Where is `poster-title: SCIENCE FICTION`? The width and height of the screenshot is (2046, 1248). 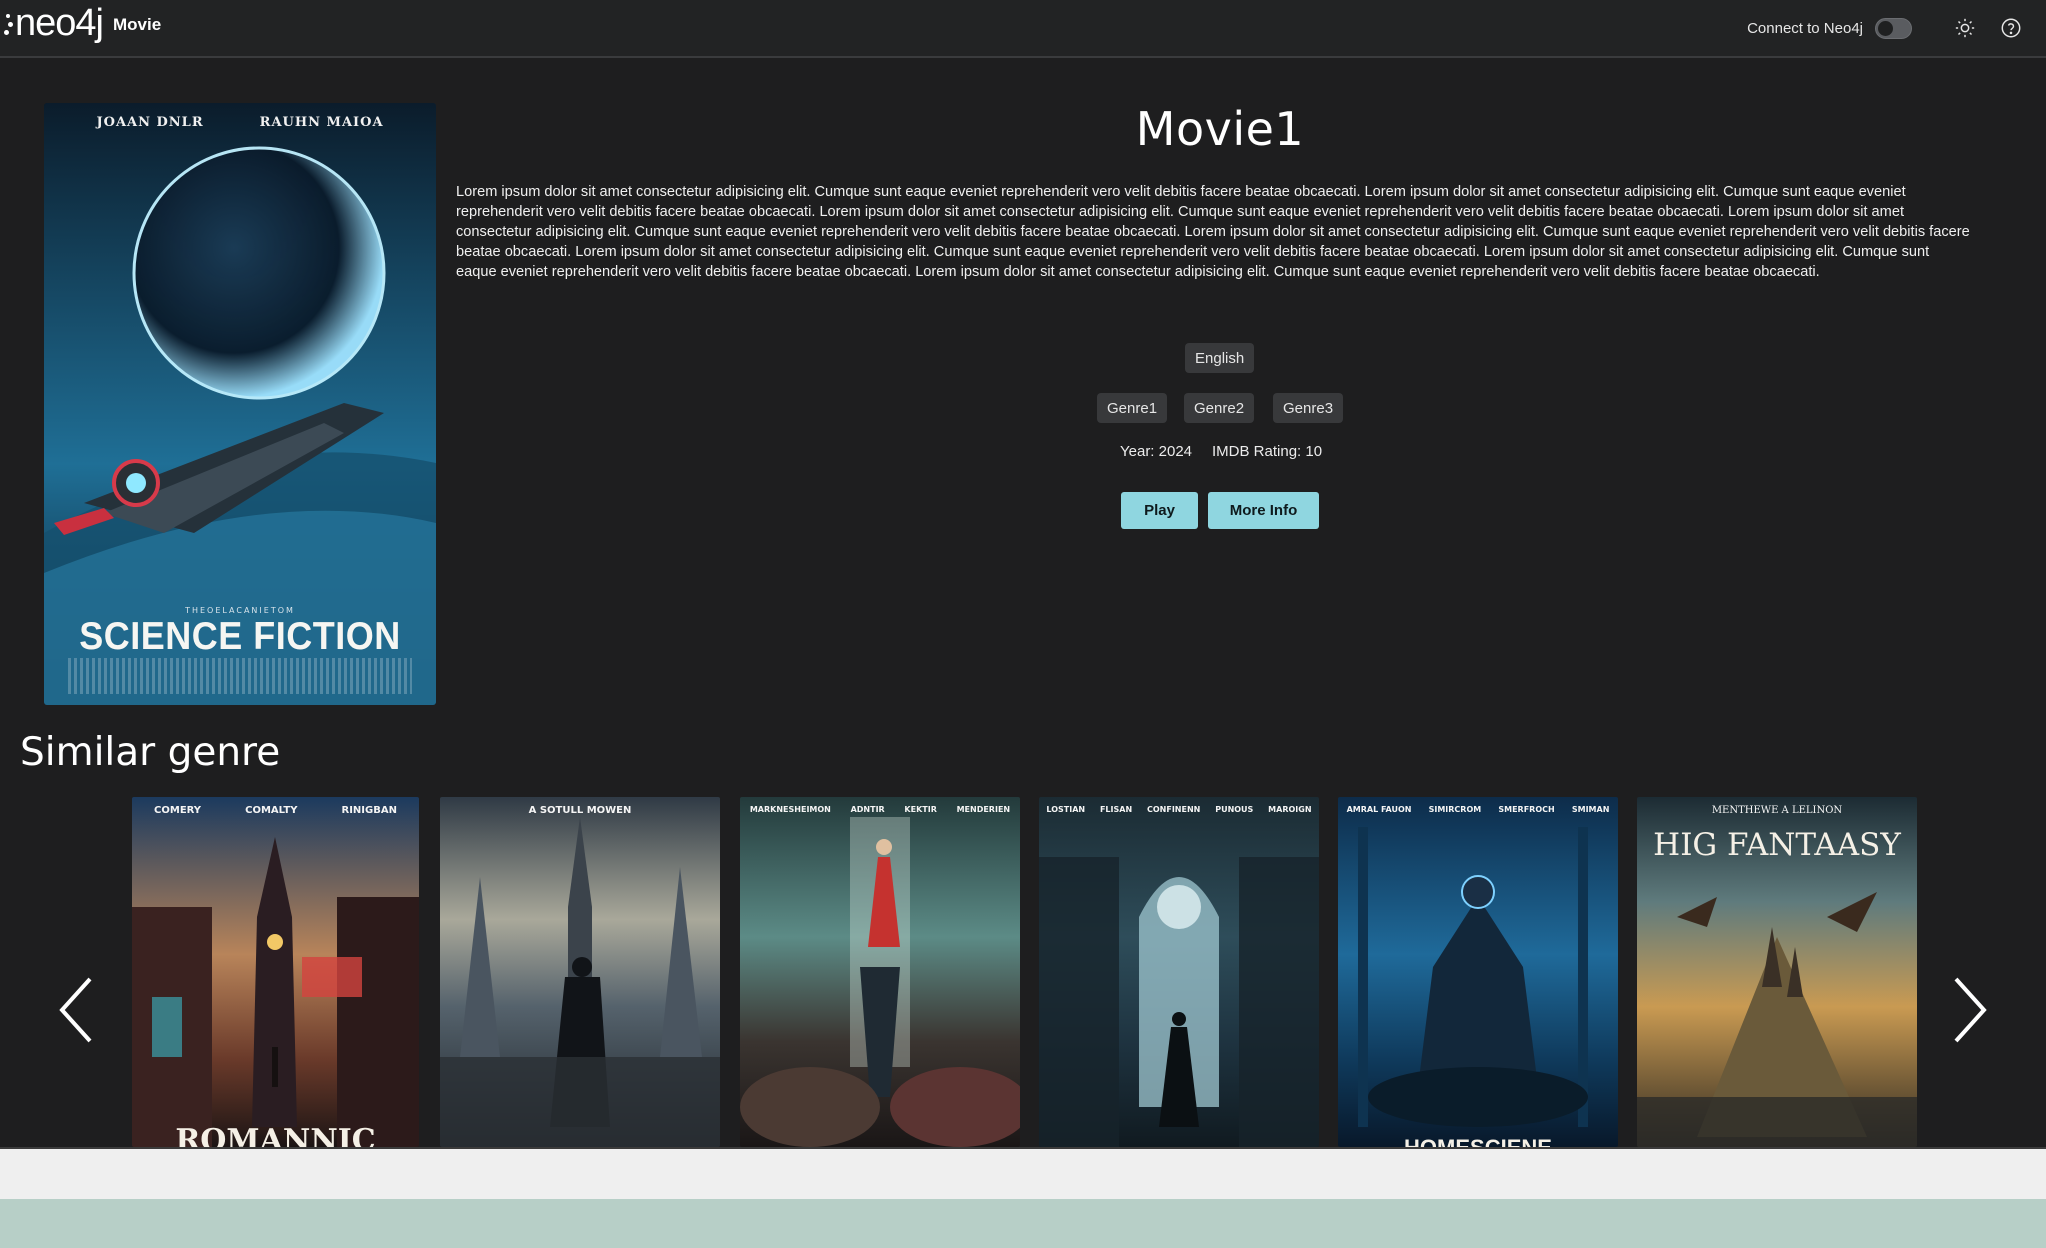
poster-title: SCIENCE FICTION is located at coordinates (240, 635).